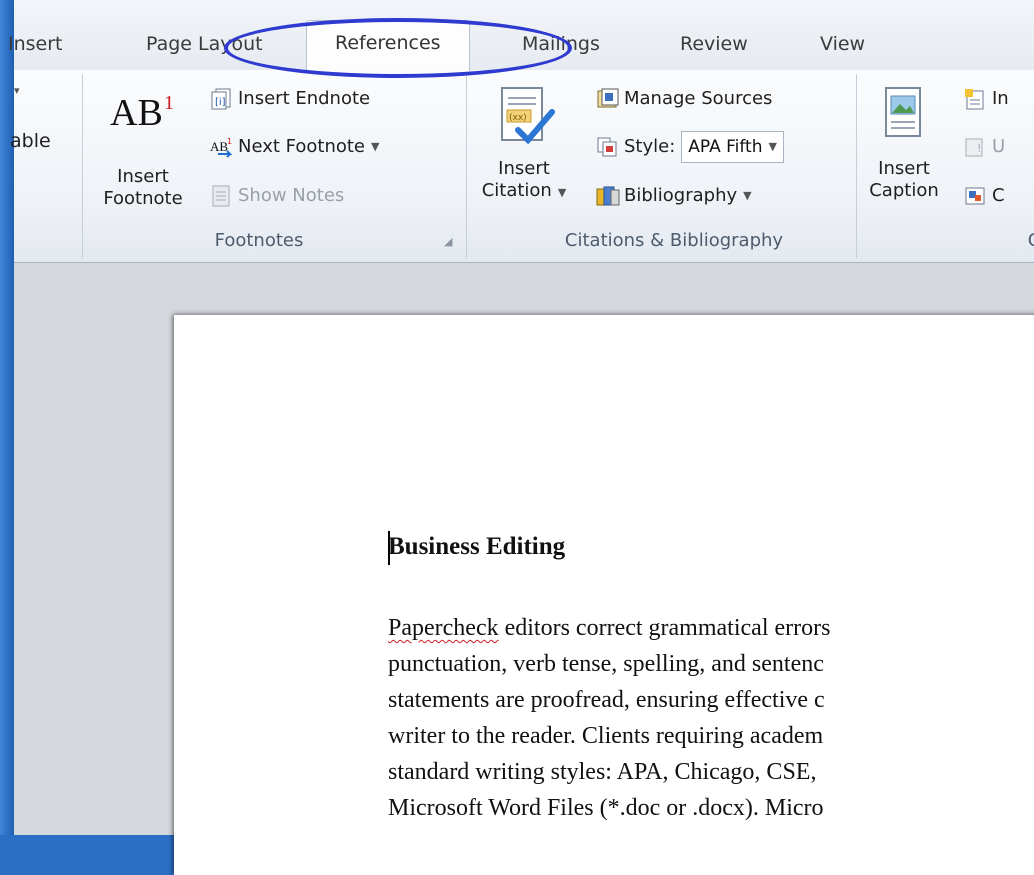 This screenshot has width=1034, height=875. What do you see at coordinates (17, 90) in the screenshot?
I see `dropdown-arrow-icon: ▾` at bounding box center [17, 90].